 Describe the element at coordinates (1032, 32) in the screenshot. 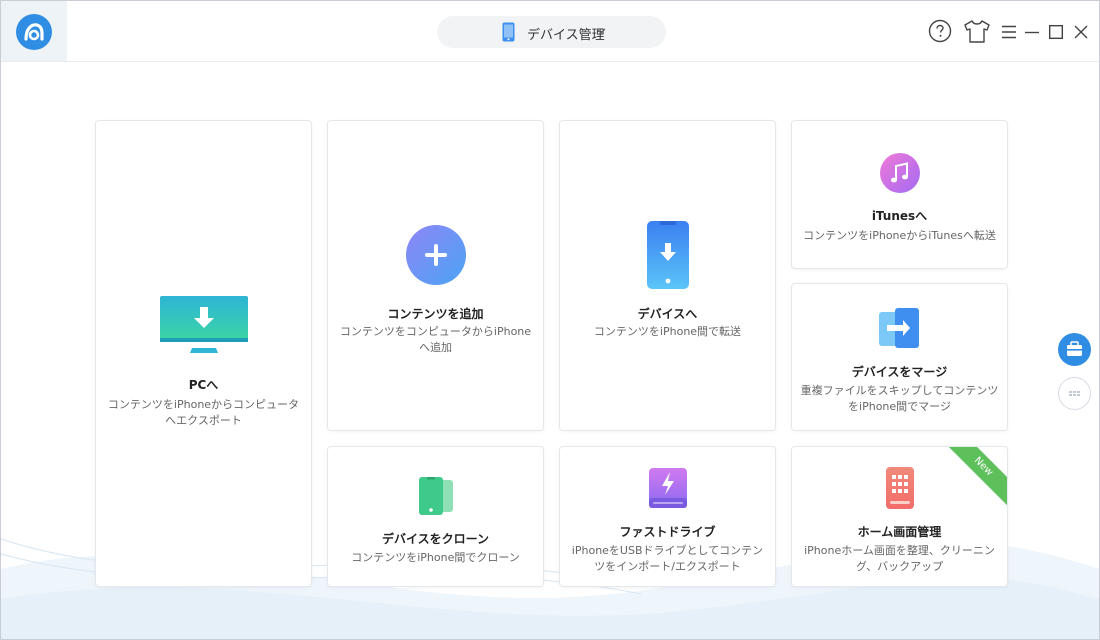

I see `minimize-icon` at that location.